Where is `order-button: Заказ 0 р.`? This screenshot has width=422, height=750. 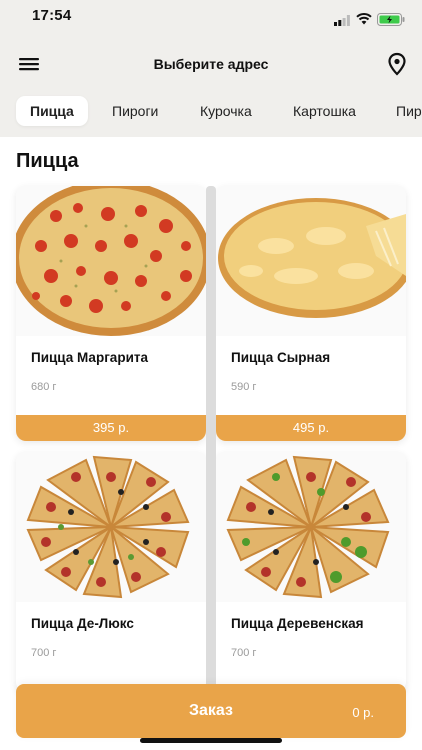
order-button: Заказ 0 р. is located at coordinates (211, 711).